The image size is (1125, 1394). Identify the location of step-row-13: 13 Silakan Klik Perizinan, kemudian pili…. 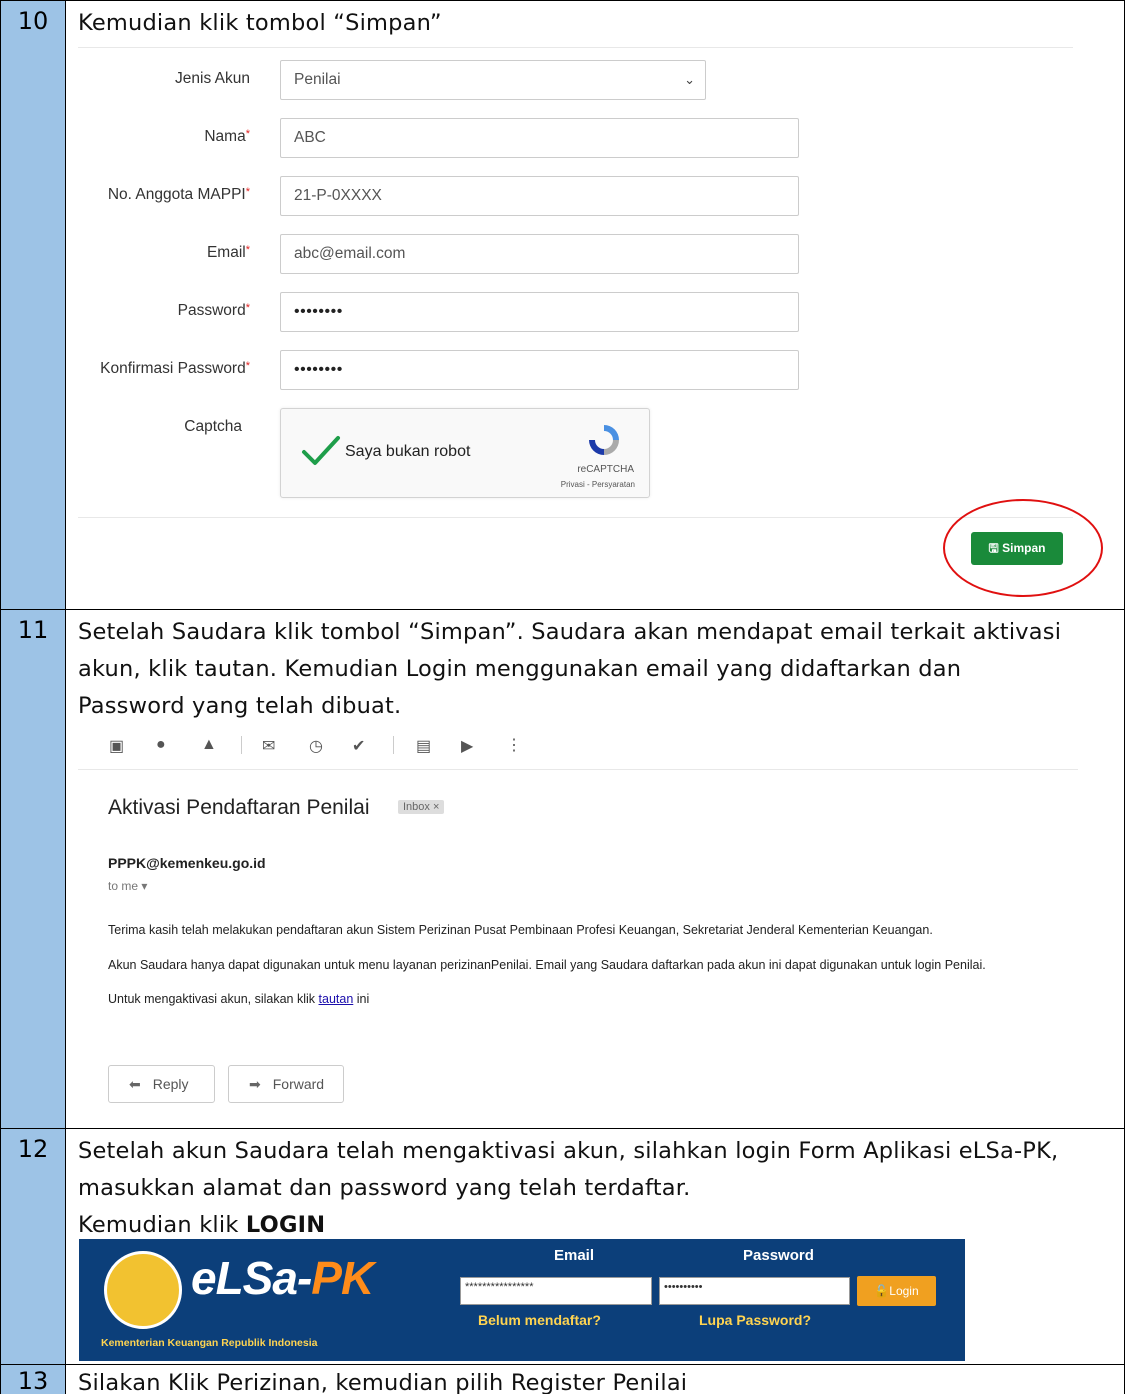
(562, 1379).